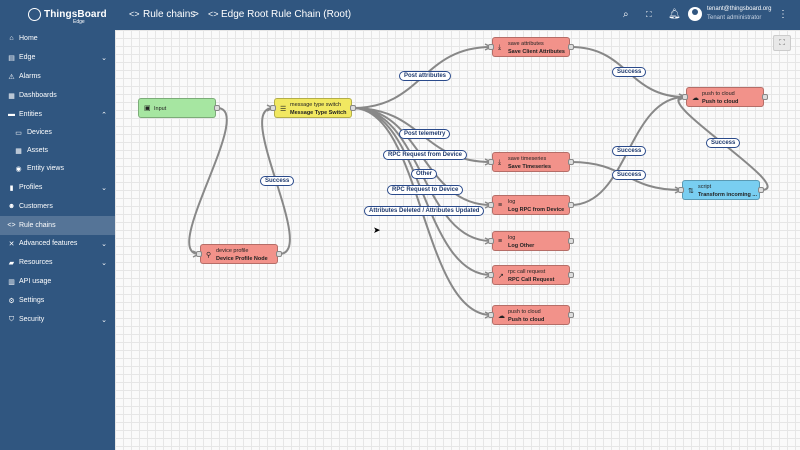 The width and height of the screenshot is (800, 450). I want to click on link-label-other: Other, so click(424, 174).